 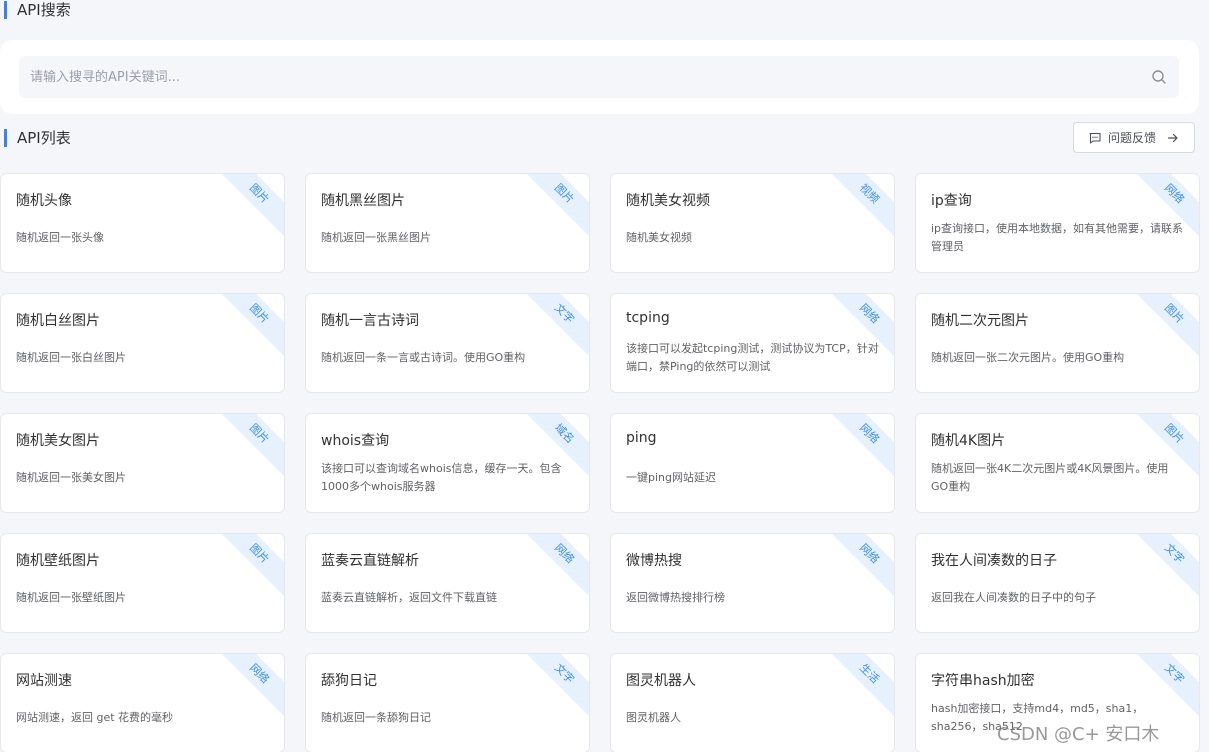 I want to click on api-card-title: 随机二次元图片, so click(x=980, y=321).